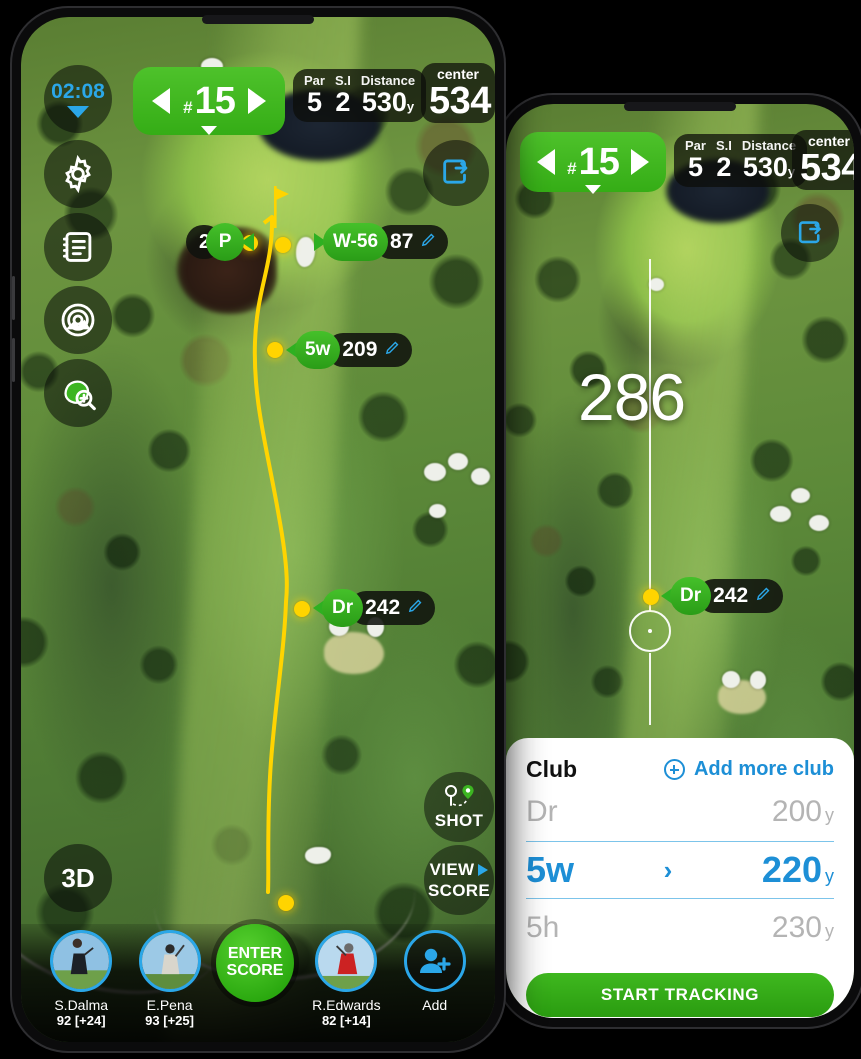 This screenshot has width=861, height=1059. Describe the element at coordinates (349, 350) in the screenshot. I see `shot-marker-5w: 5w 209` at that location.